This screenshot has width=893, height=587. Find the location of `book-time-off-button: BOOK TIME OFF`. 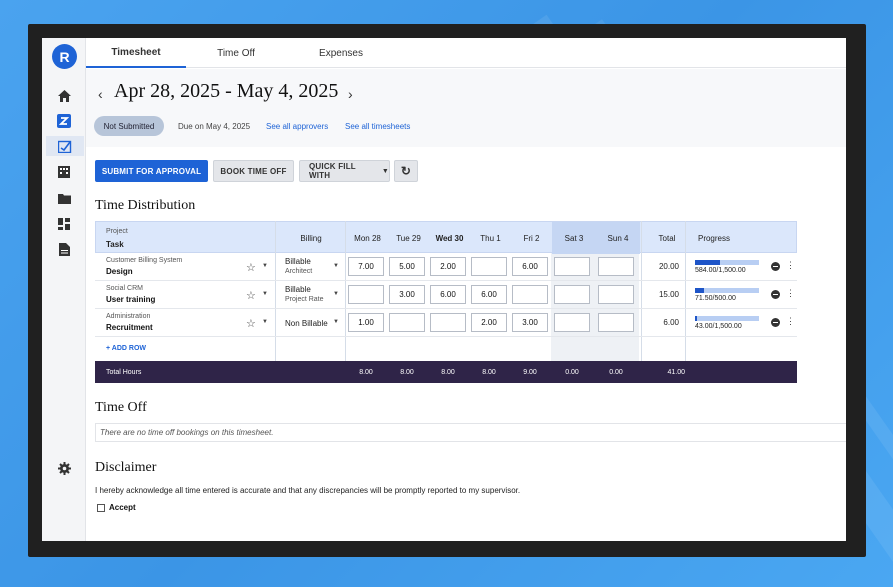

book-time-off-button: BOOK TIME OFF is located at coordinates (253, 171).